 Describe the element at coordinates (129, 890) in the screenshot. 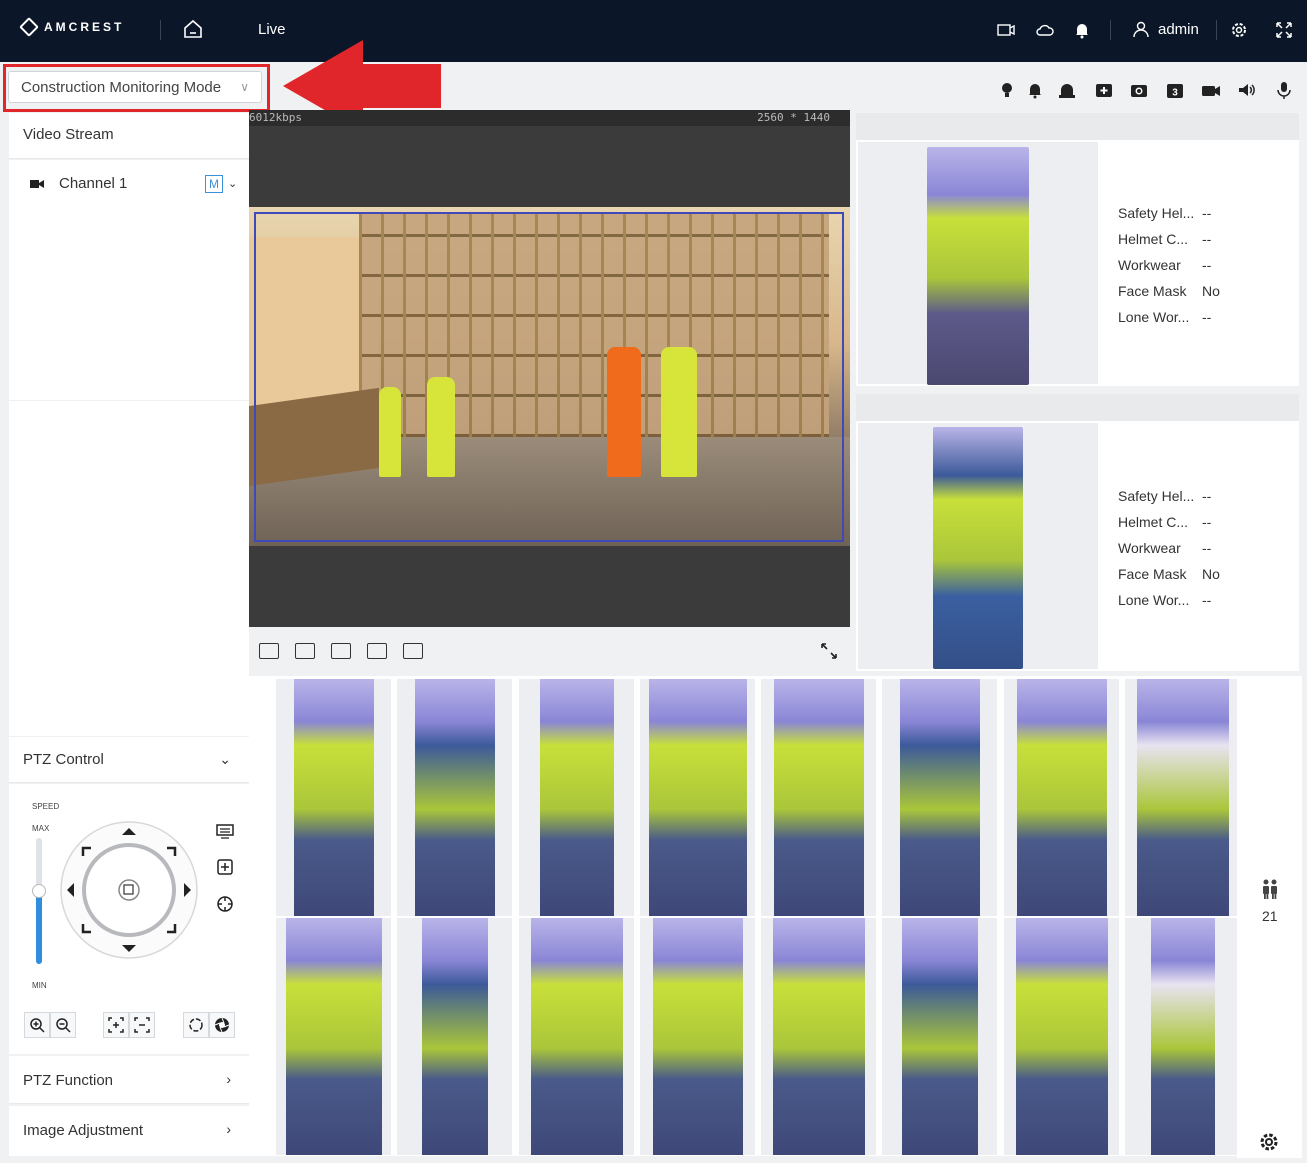

I see `ptz-joystick` at that location.